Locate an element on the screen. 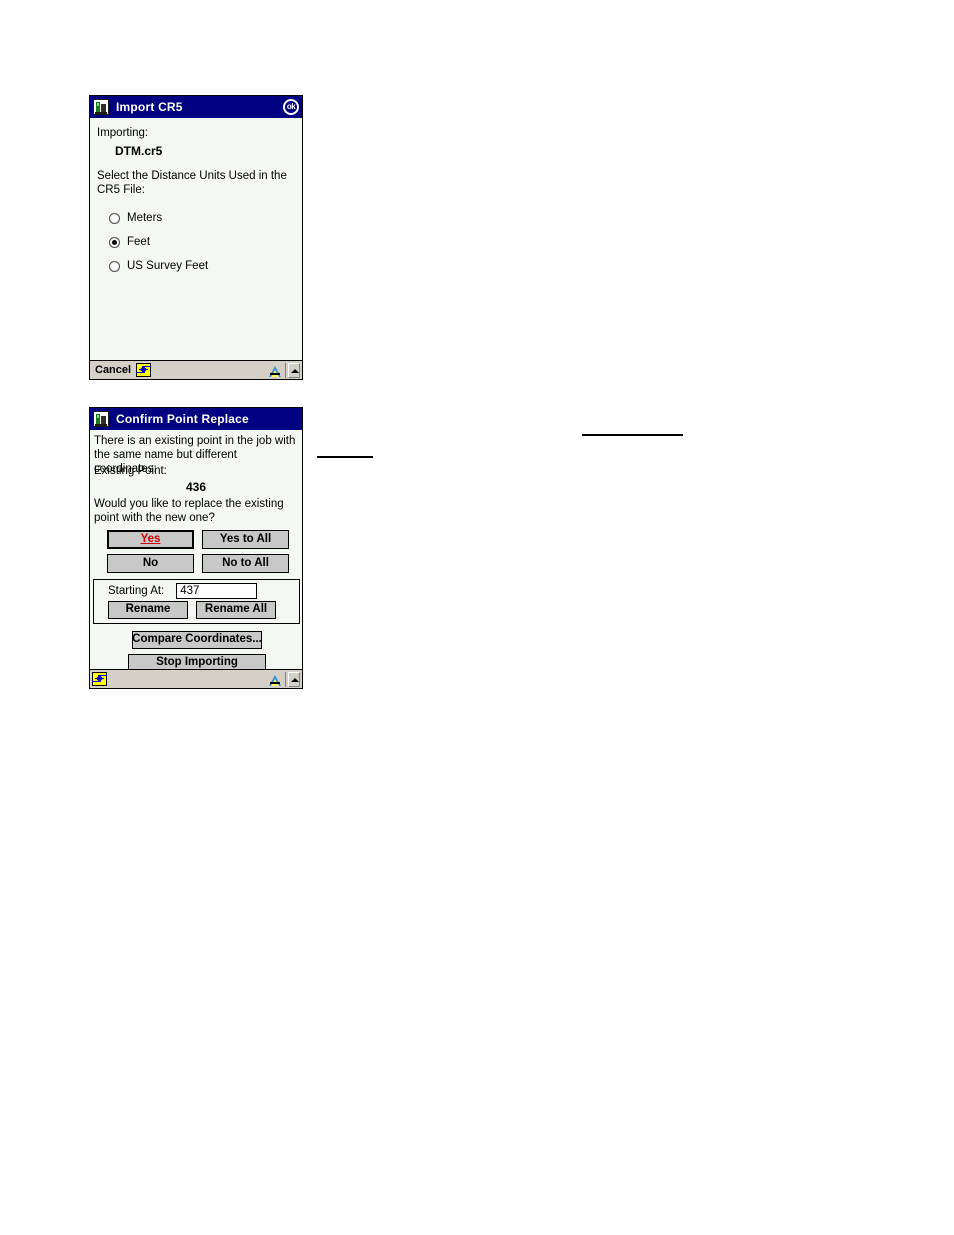 This screenshot has height=1235, width=954. radio-meters-icon is located at coordinates (114, 218).